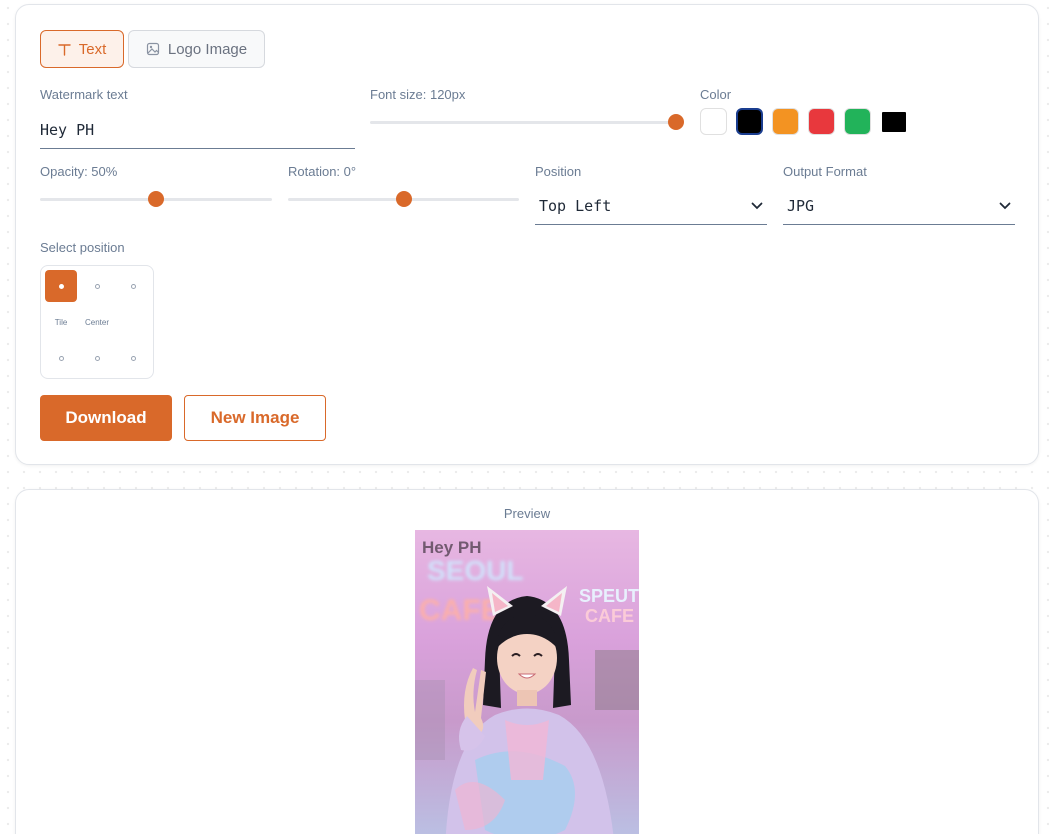 The height and width of the screenshot is (834, 1049). I want to click on color-swatch-black, so click(749, 121).